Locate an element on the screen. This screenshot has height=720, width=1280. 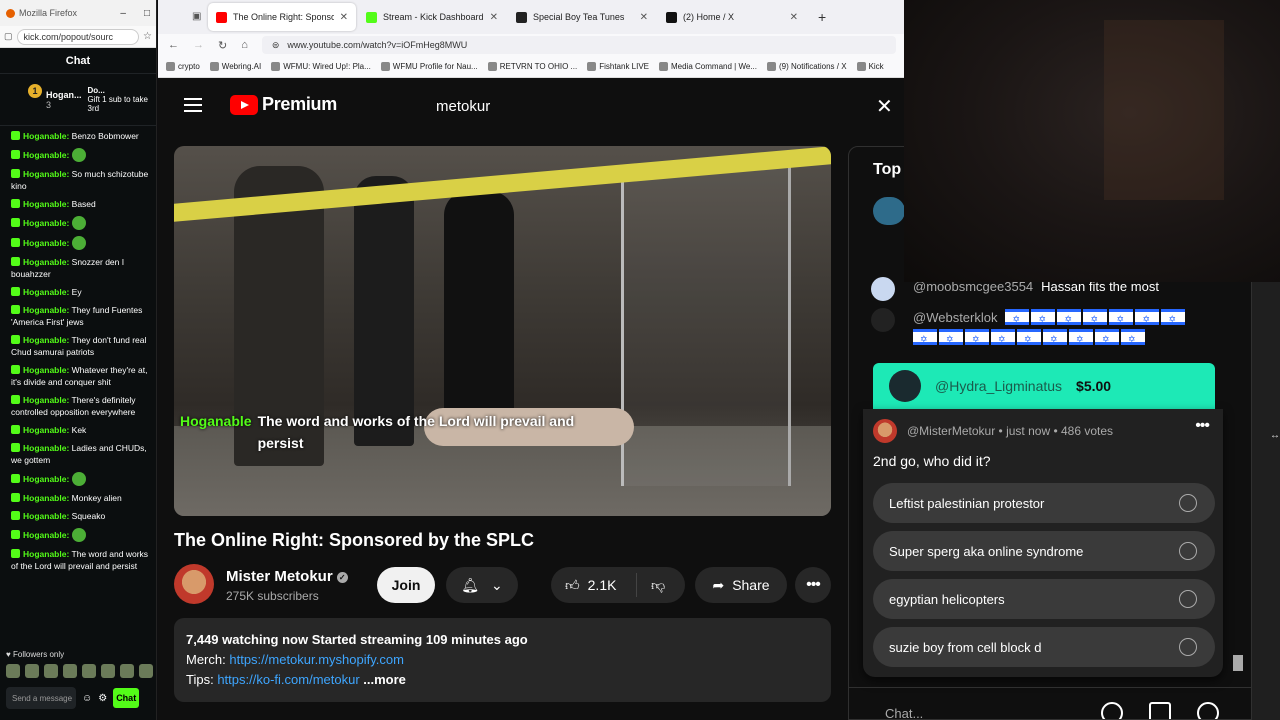
forward-arrow-icon: → is located at coordinates (198, 45).